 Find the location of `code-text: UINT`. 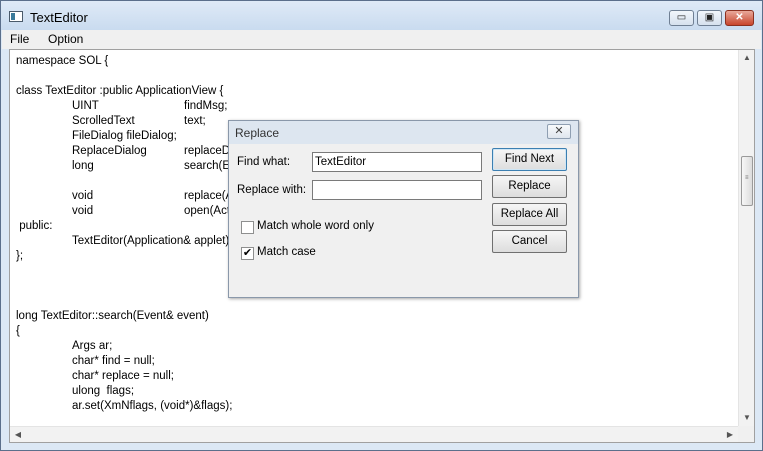

code-text: UINT is located at coordinates (85, 106).